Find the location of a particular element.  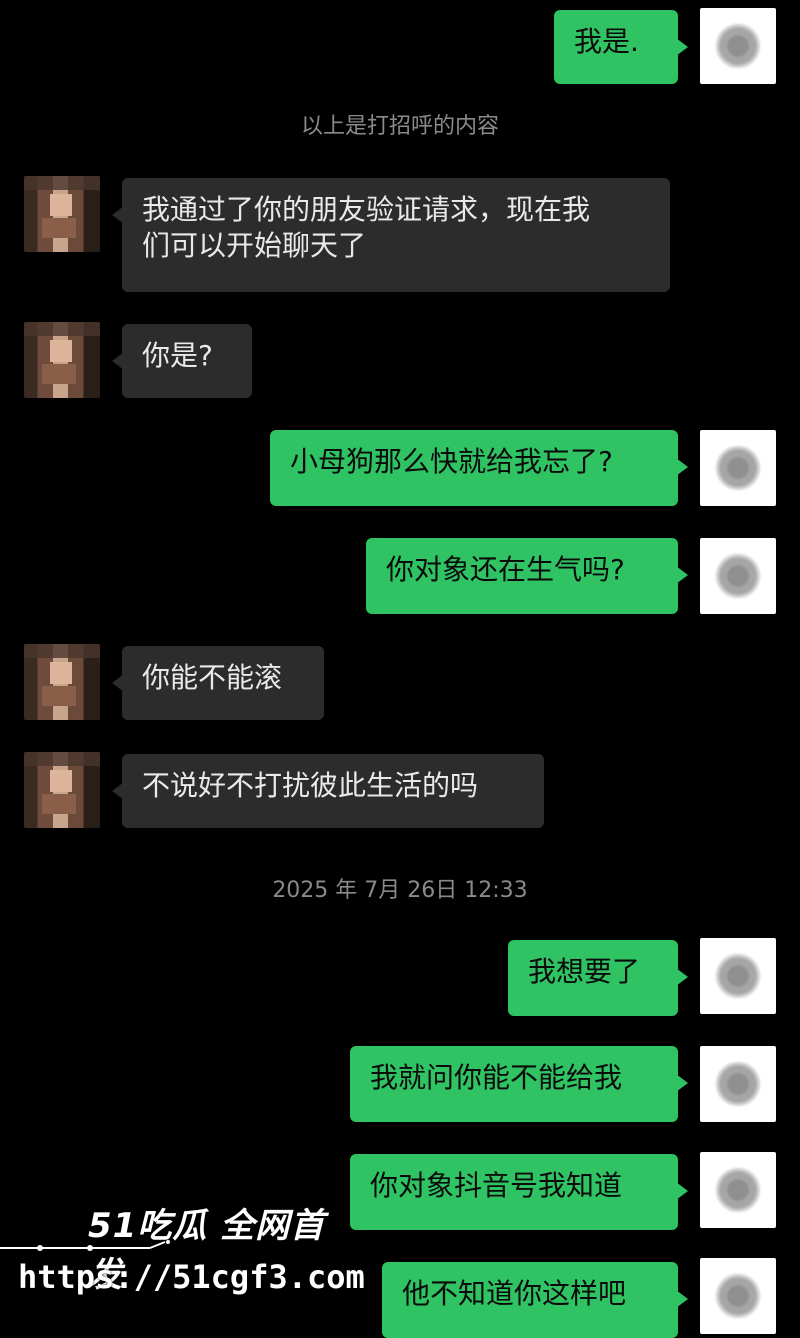

watermark: 51吃瓜 全网首发 https://51cgf3.com is located at coordinates (182, 1249).